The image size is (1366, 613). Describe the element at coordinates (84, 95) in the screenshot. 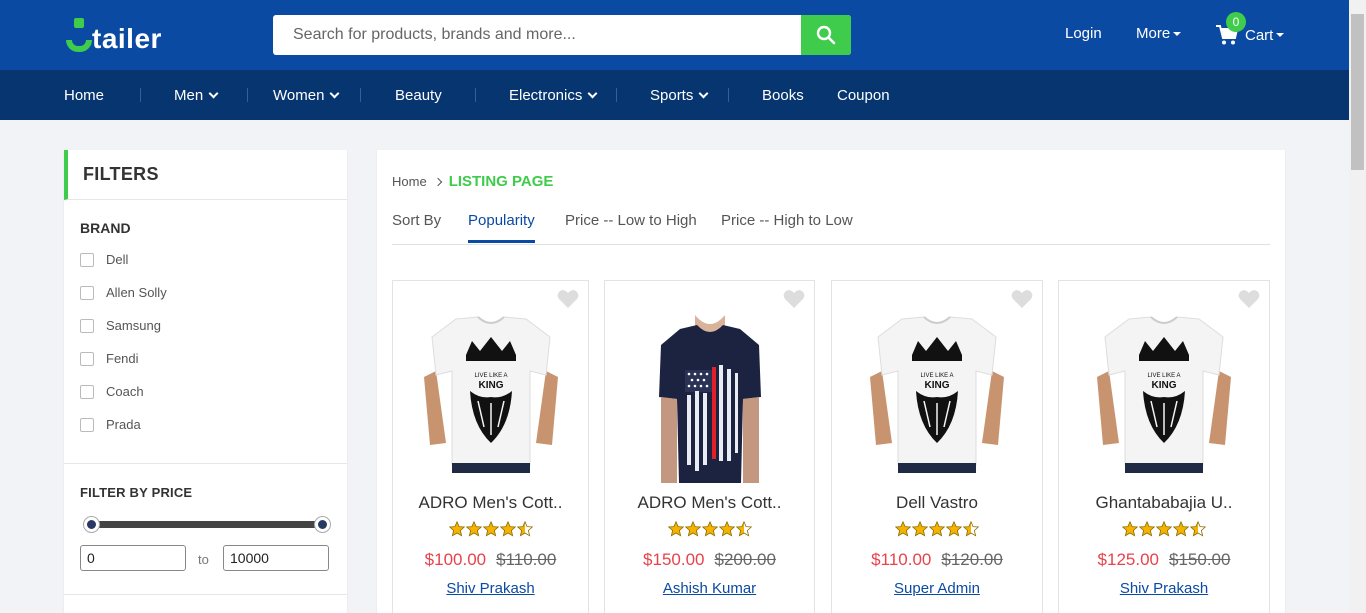

I see `nav-item-home: Home` at that location.